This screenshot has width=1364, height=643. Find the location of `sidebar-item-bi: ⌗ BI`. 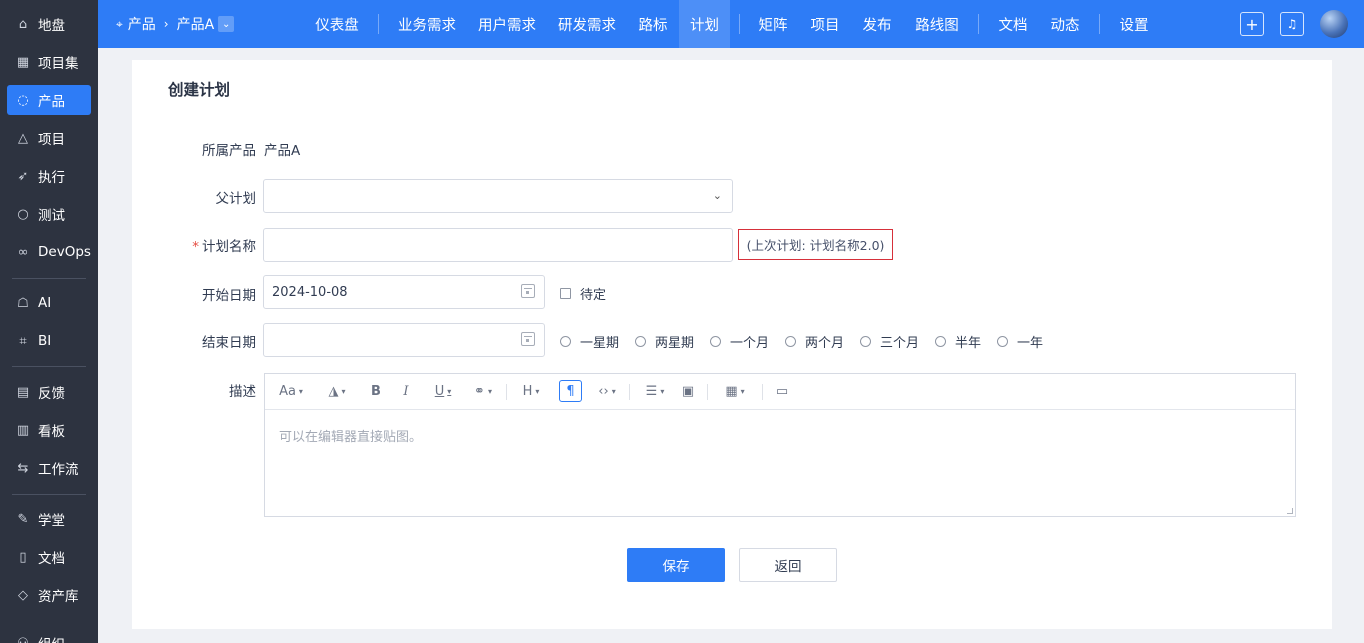

sidebar-item-bi: ⌗ BI is located at coordinates (49, 341).